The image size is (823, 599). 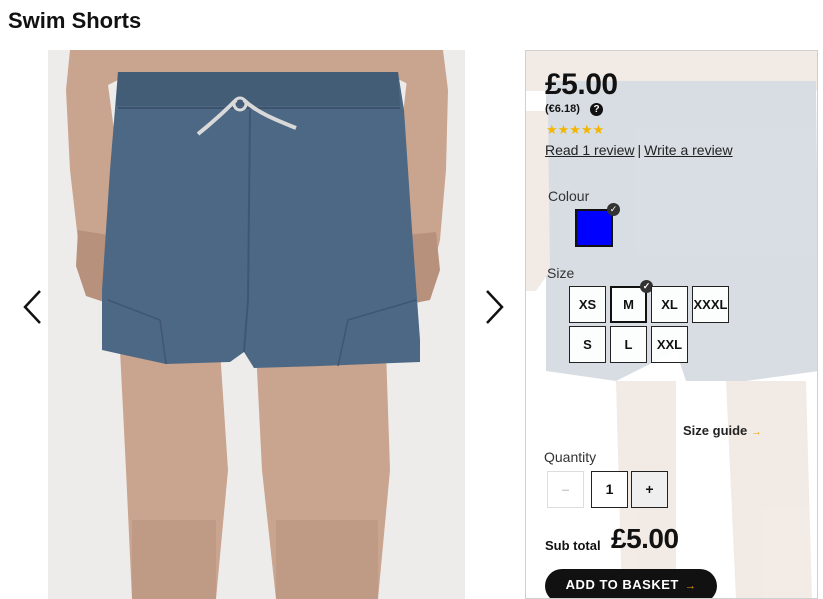 I want to click on check-icon: ✓, so click(x=613, y=209).